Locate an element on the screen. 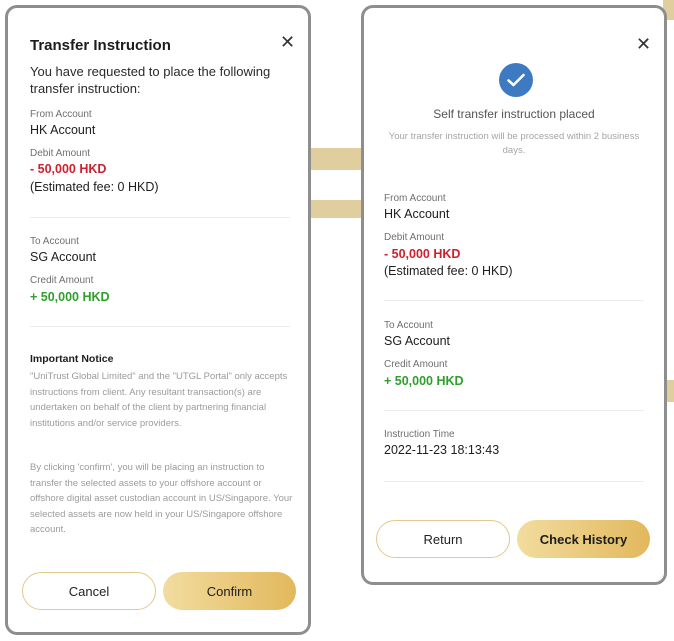 This screenshot has height=641, width=674. instruction-time-value: 2022-11-23 18:13:43 is located at coordinates (442, 450).